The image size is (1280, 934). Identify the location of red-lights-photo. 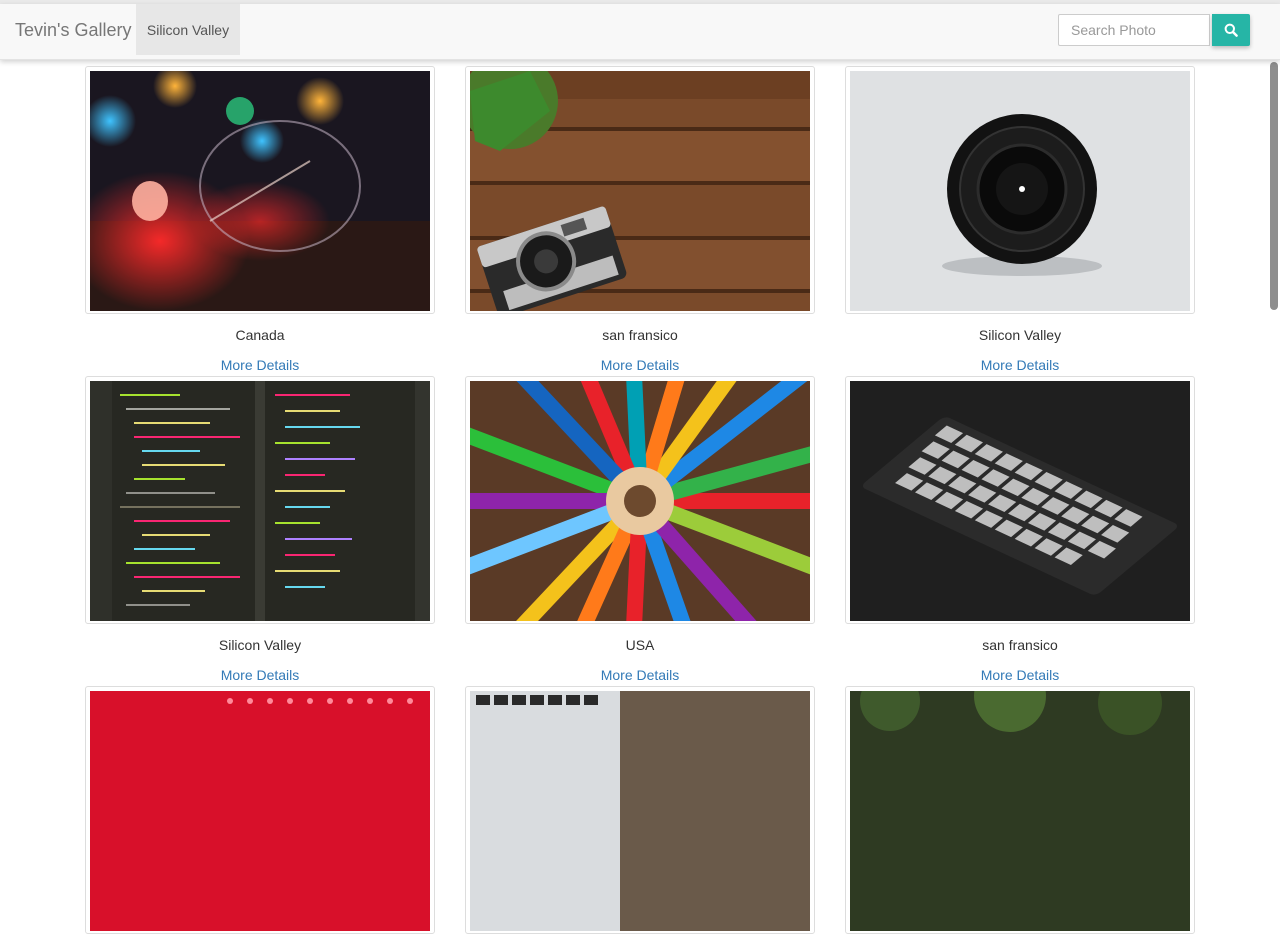
(260, 811).